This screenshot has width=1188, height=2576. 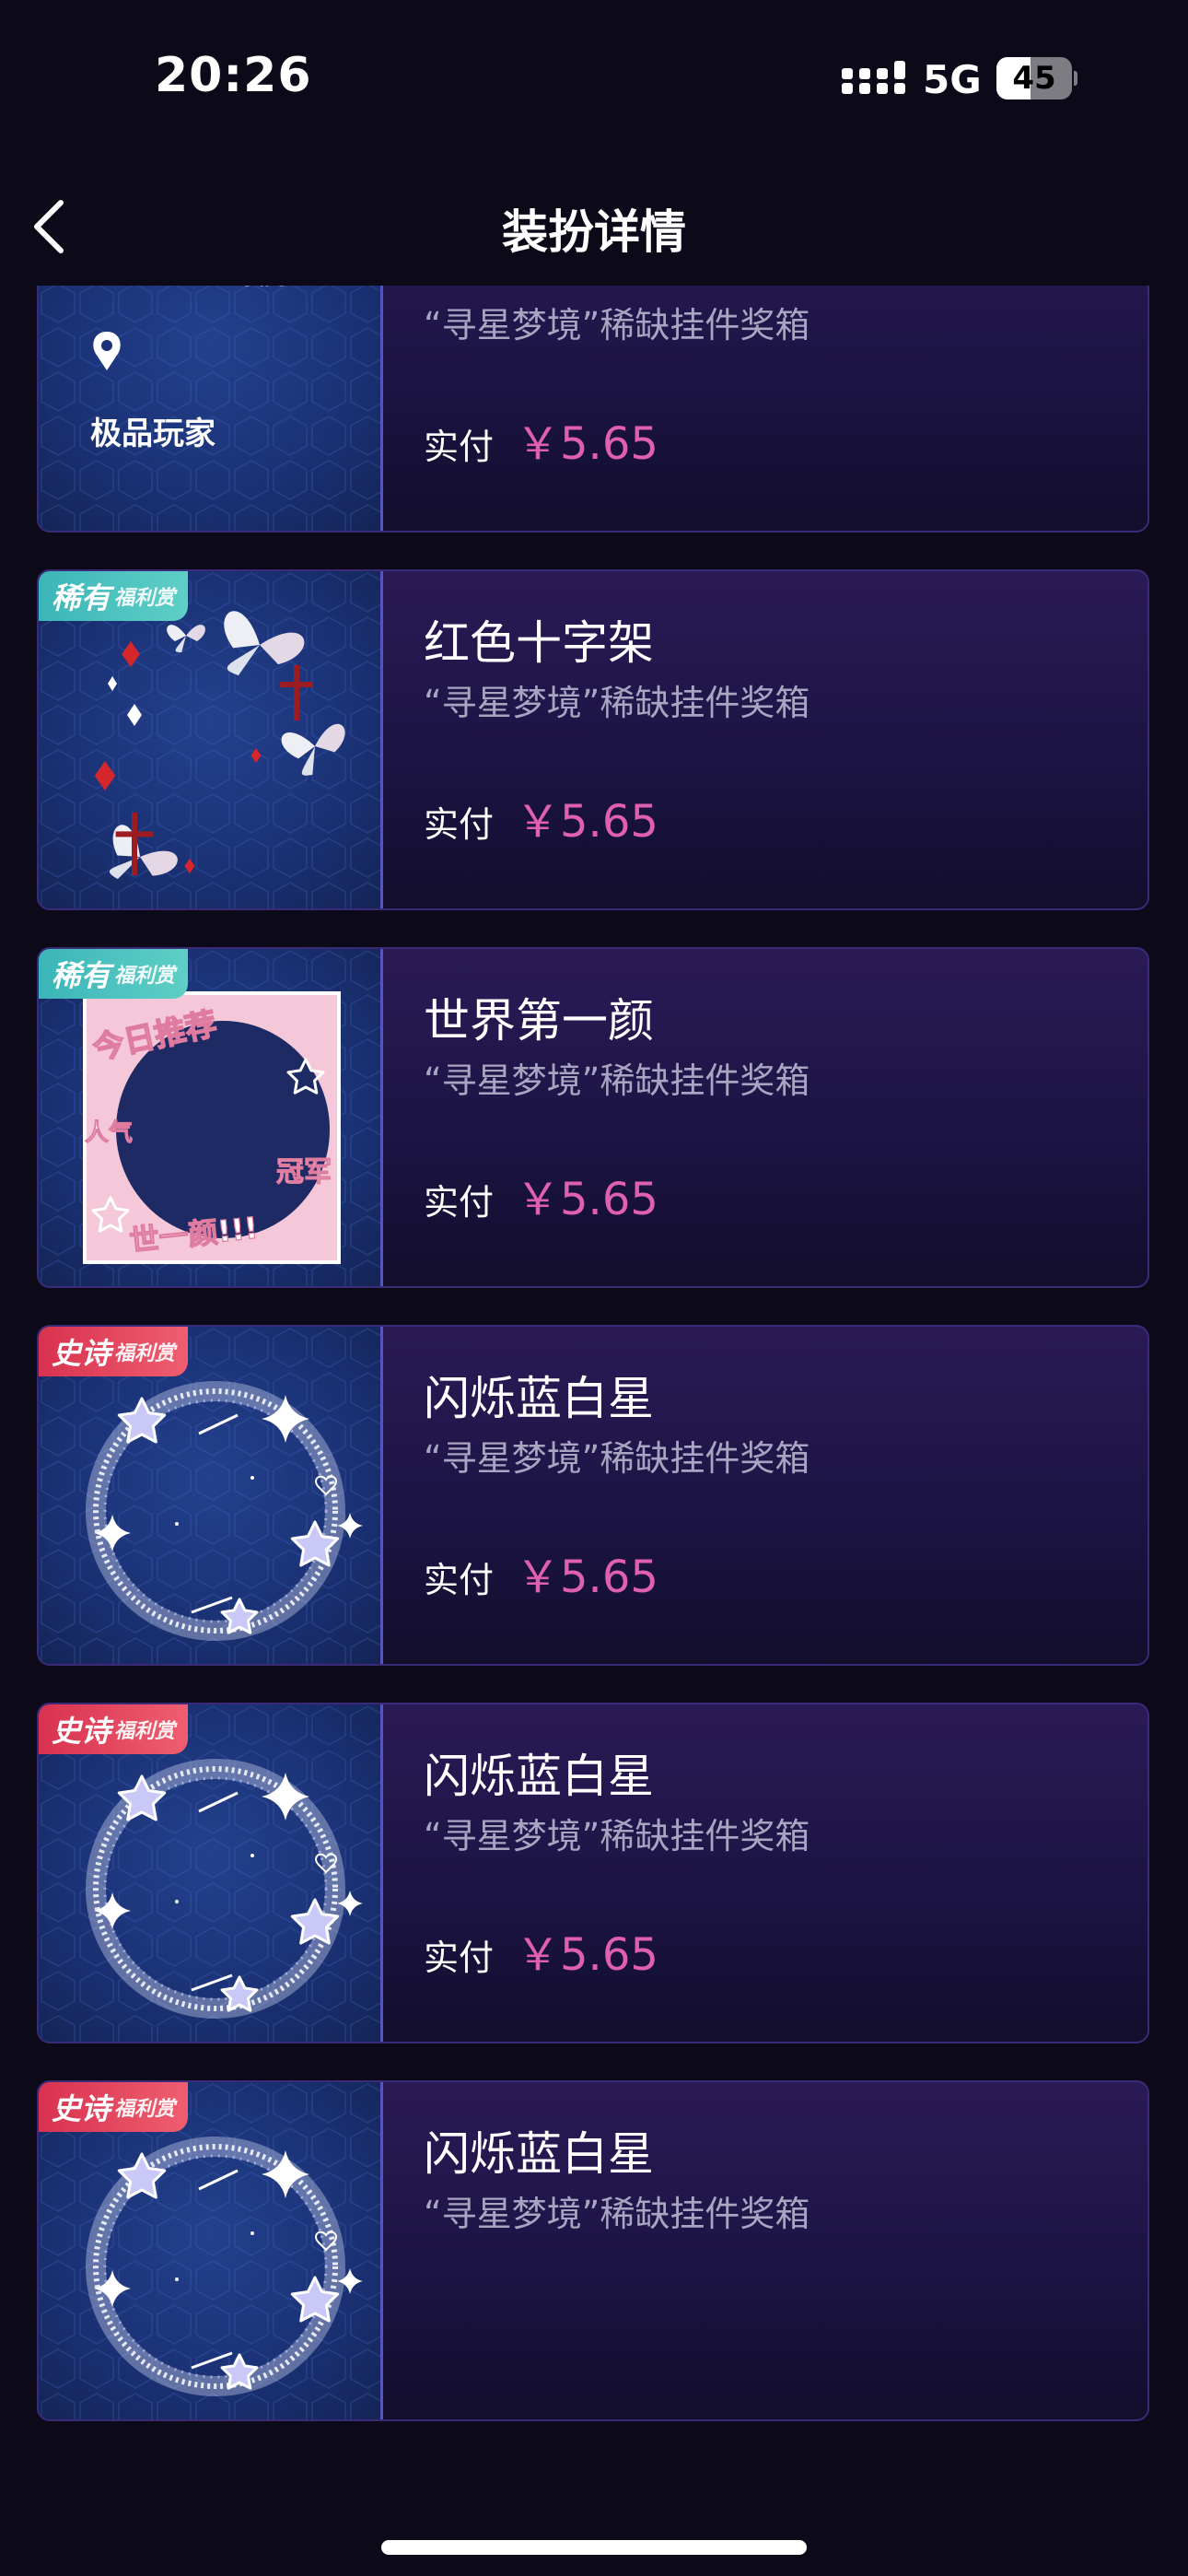 I want to click on item-card-5: 史诗 福利赏 闪烁蓝白星 “寻星梦境”稀缺挂件奖箱 实付 ￥5.65, so click(x=593, y=1873).